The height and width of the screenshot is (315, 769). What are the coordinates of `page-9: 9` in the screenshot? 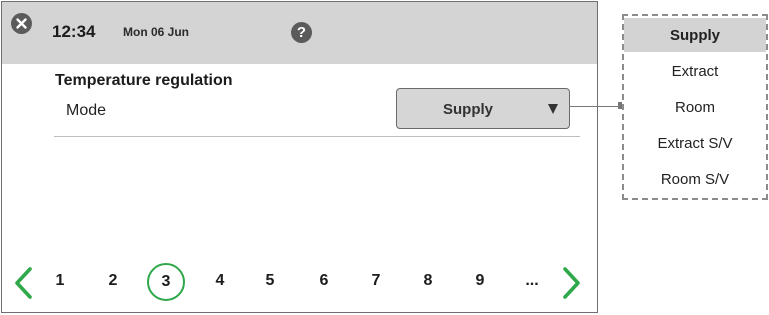 It's located at (480, 281).